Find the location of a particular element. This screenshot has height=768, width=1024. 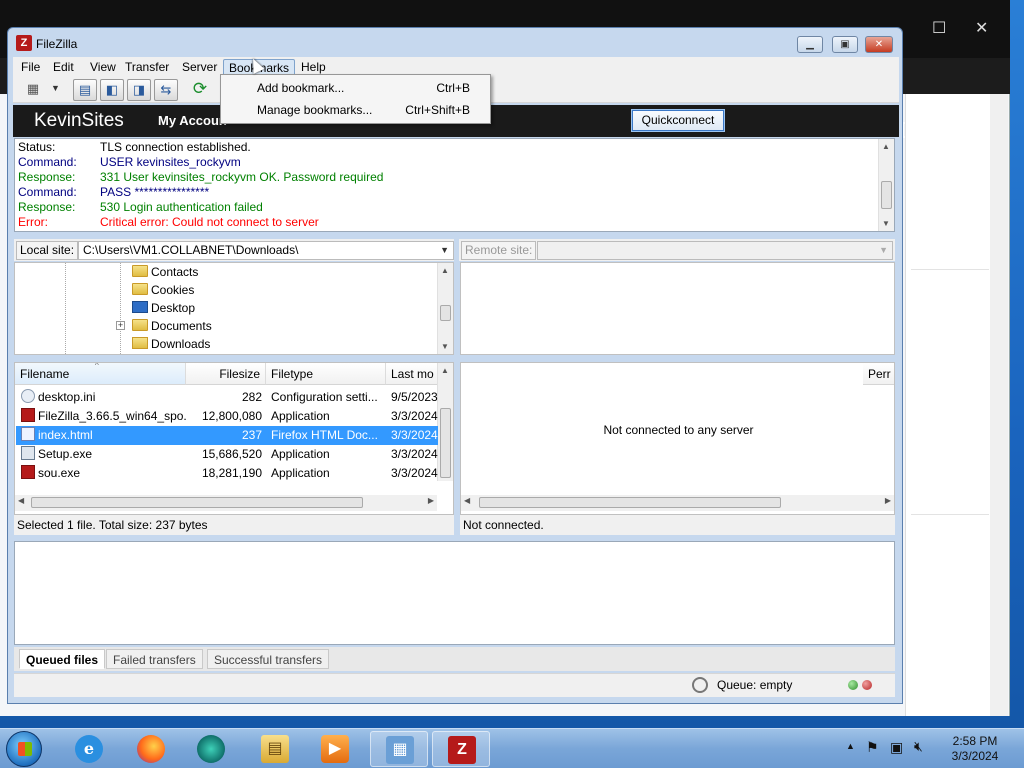

show-hidden-icons: ▲ is located at coordinates (850, 746).